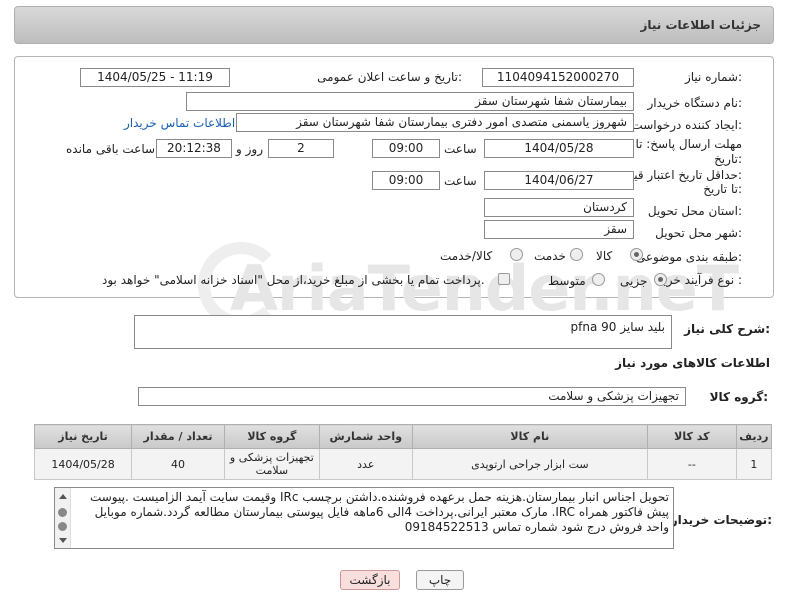 The width and height of the screenshot is (788, 606). Describe the element at coordinates (559, 148) in the screenshot. I see `deadline-date-field: 1404/05/28` at that location.